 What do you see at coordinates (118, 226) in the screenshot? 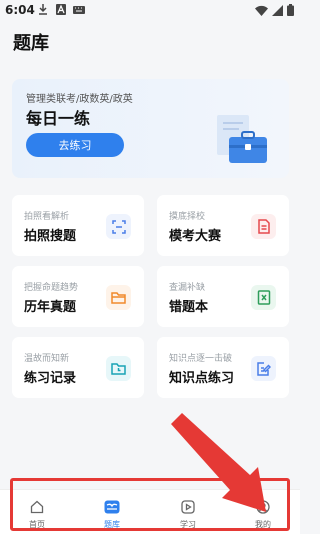
I see `scan-icon` at bounding box center [118, 226].